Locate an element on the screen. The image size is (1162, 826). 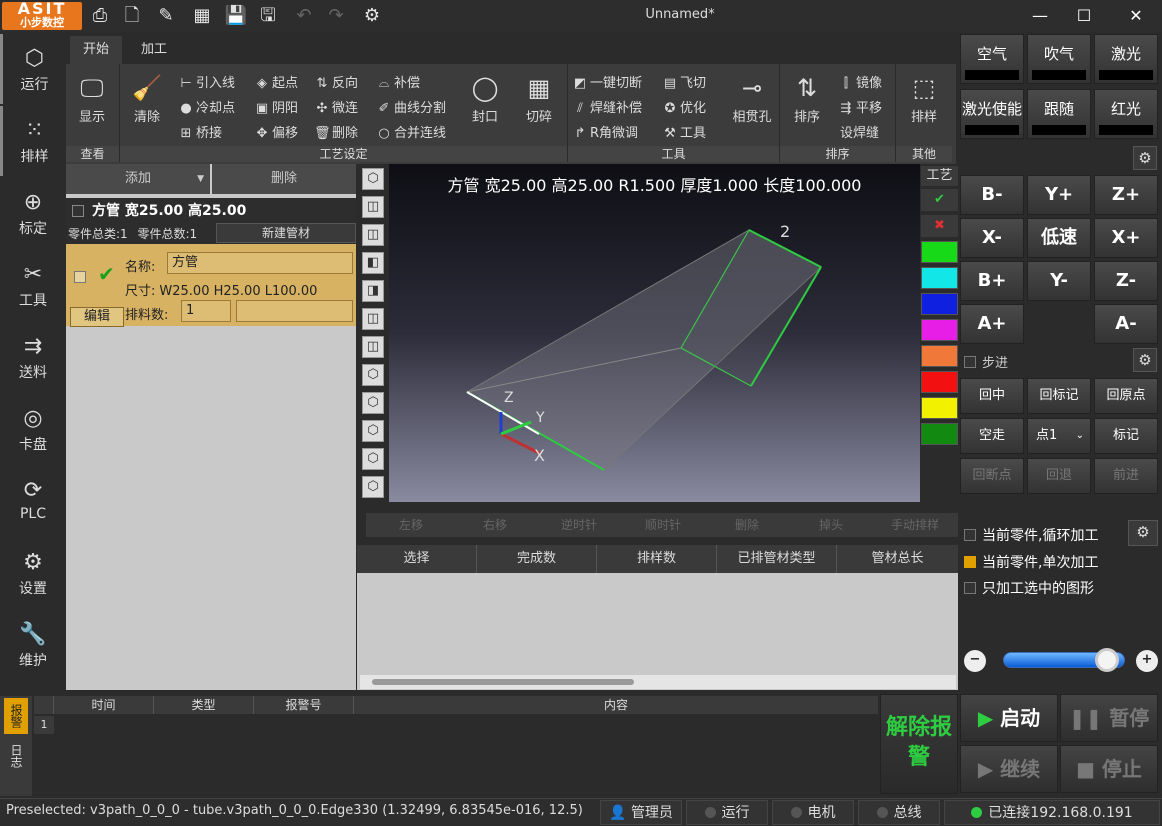
merge-lines-button: ○ 合并连线 is located at coordinates (411, 131).